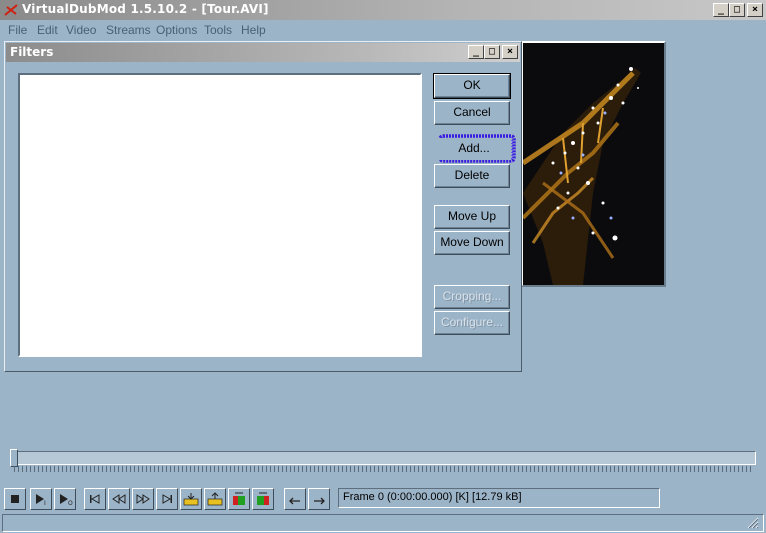  I want to click on scene-forward-button, so click(263, 499).